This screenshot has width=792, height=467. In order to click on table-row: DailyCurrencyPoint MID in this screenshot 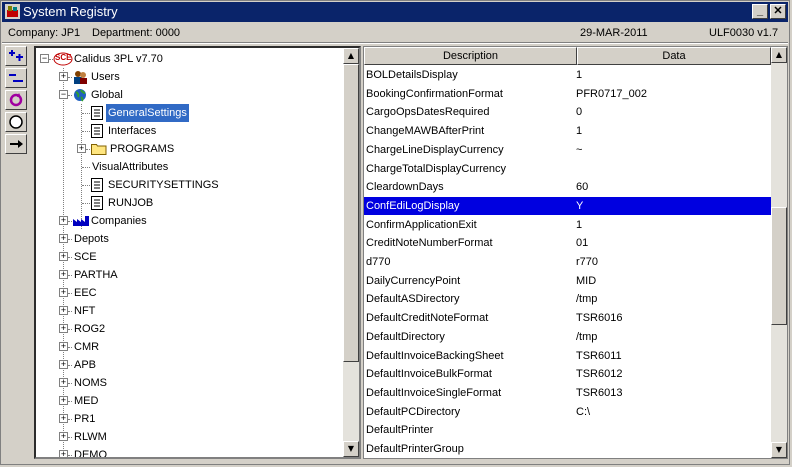, I will do `click(567, 281)`.